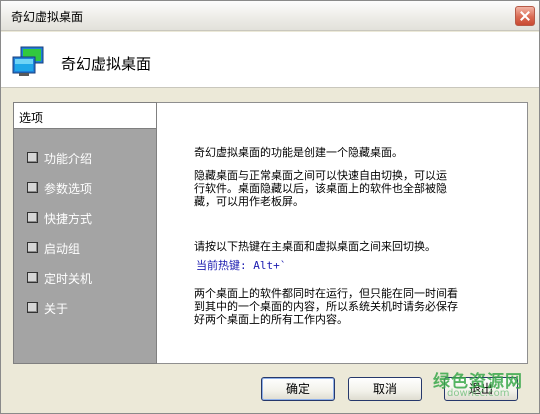 Image resolution: width=540 pixels, height=414 pixels. Describe the element at coordinates (326, 306) in the screenshot. I see `note-line-2: 到其中的一个桌面的内容，所以系统关机时请务必保存` at that location.